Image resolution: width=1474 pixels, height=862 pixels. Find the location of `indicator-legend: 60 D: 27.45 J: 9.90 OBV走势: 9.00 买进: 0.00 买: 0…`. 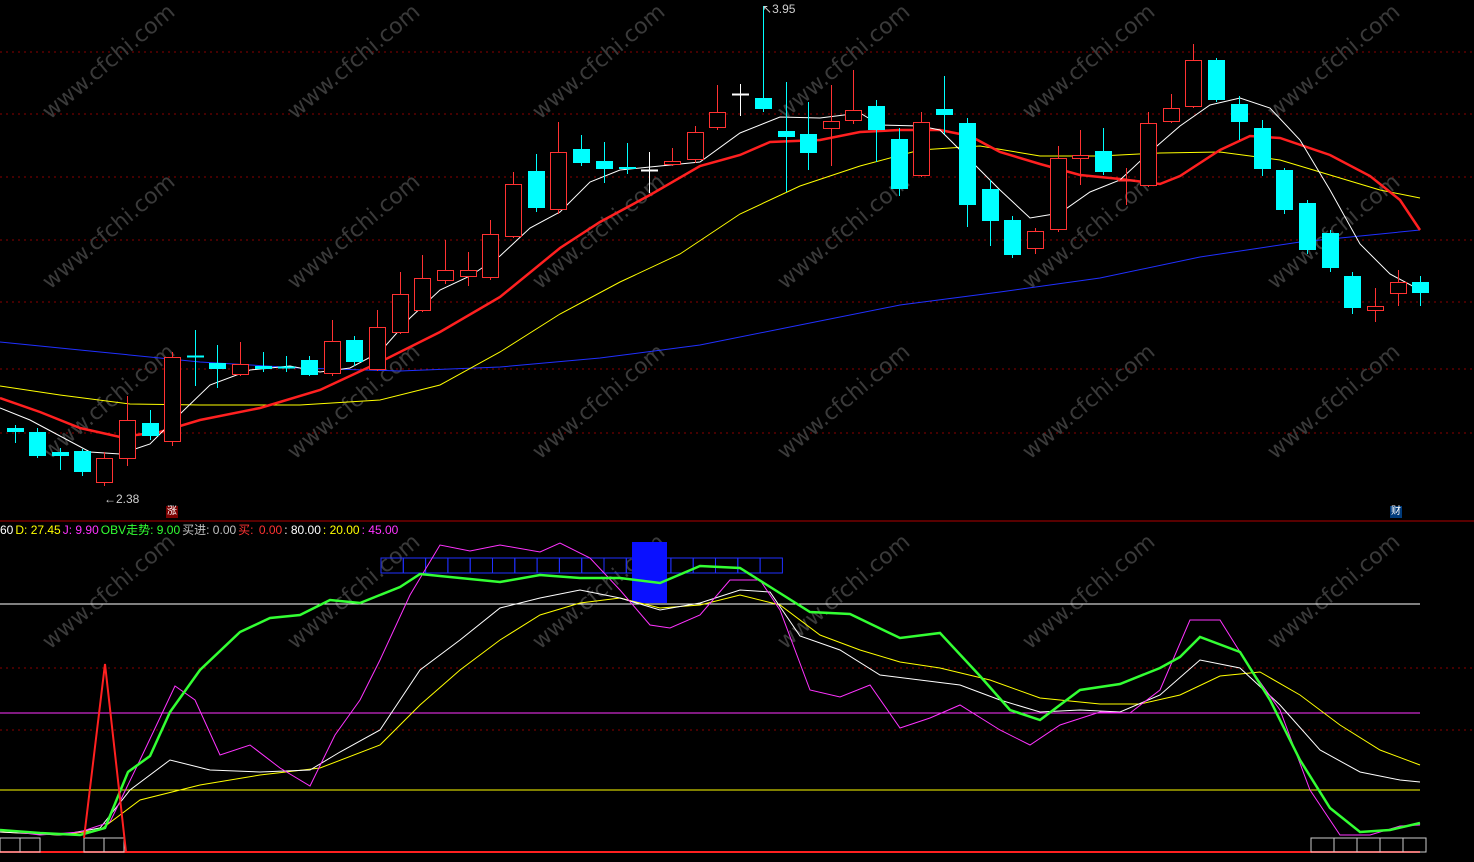

indicator-legend: 60 D: 27.45 J: 9.90 OBV走势: 9.00 买进: 0.00 买: 0… is located at coordinates (200, 529).